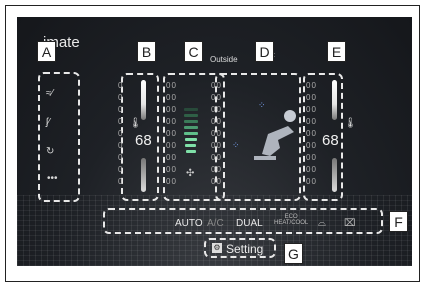  I want to click on callout-g: G, so click(293, 253).